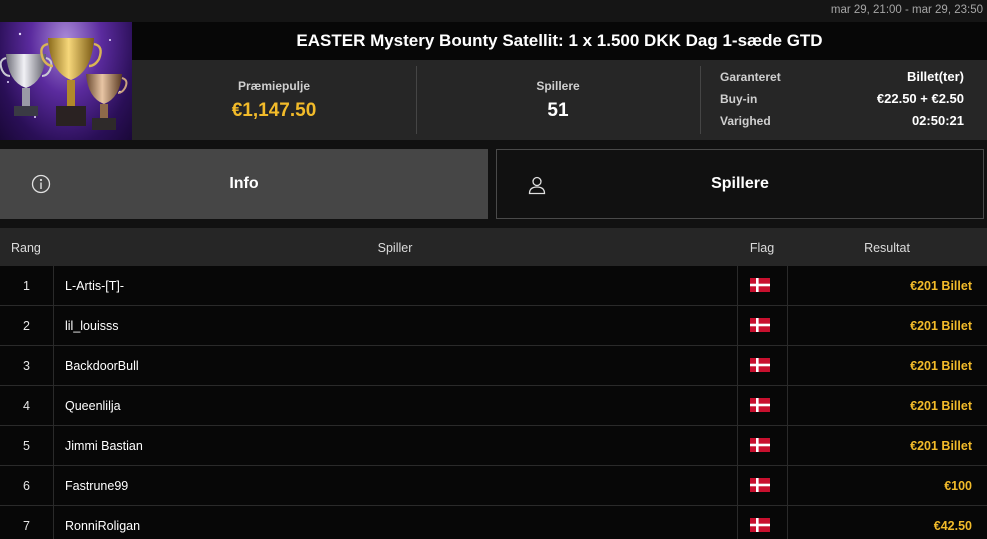 This screenshot has width=987, height=539. Describe the element at coordinates (952, 526) in the screenshot. I see `result-cell: €42.50` at that location.